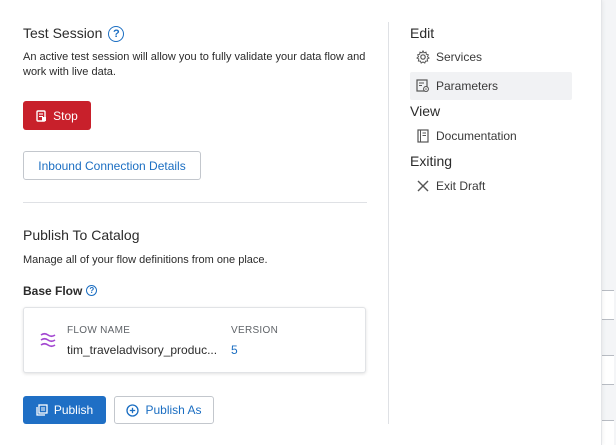 The image size is (616, 445). Describe the element at coordinates (133, 410) in the screenshot. I see `add-circle-icon` at that location.